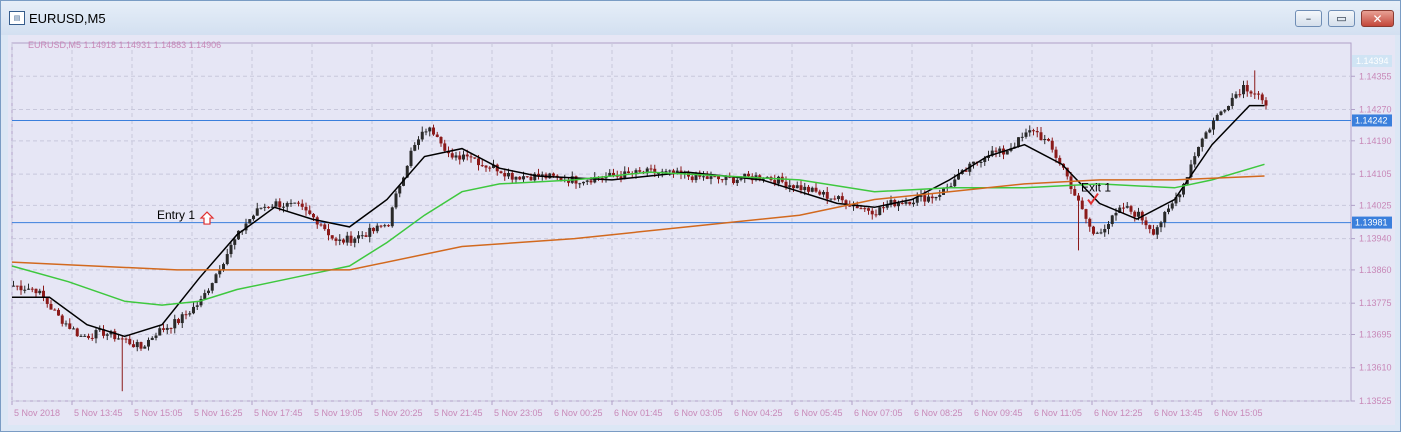  I want to click on time-tick-label: 5 Nov 21:45, so click(458, 413).